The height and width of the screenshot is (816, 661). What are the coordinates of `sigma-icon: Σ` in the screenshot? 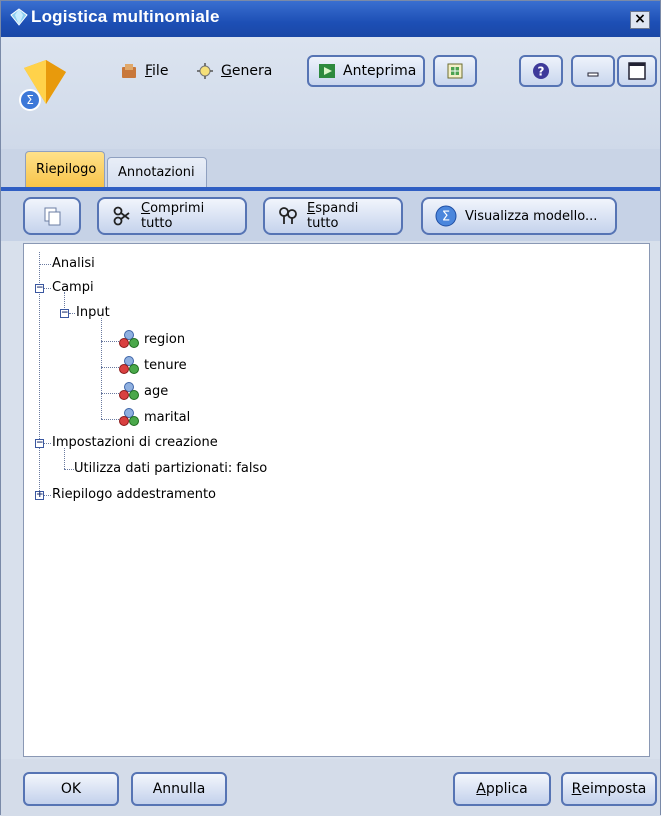 It's located at (446, 216).